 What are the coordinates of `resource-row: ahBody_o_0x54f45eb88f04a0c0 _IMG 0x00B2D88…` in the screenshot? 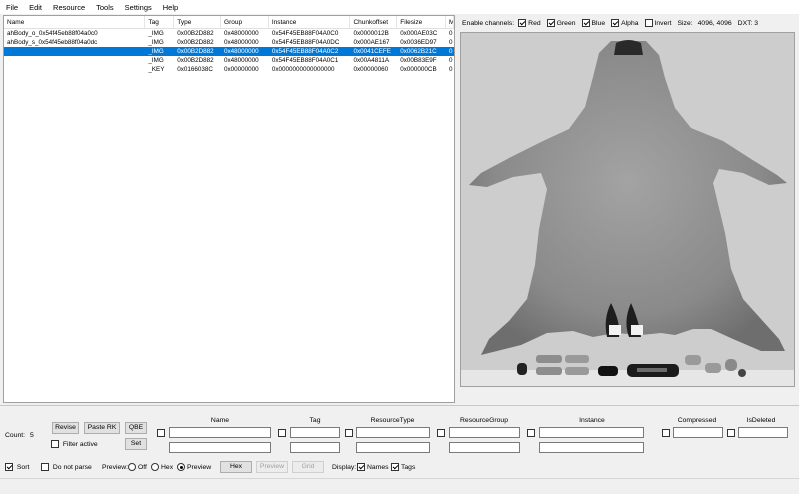 It's located at (229, 33).